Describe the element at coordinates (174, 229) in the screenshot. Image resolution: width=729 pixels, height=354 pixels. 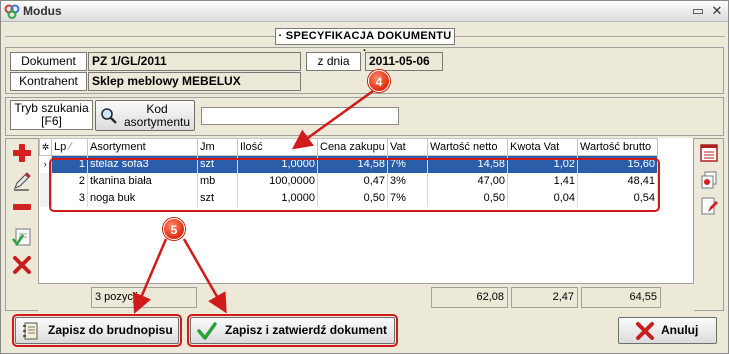
I see `annotation-badge-5: 5` at that location.